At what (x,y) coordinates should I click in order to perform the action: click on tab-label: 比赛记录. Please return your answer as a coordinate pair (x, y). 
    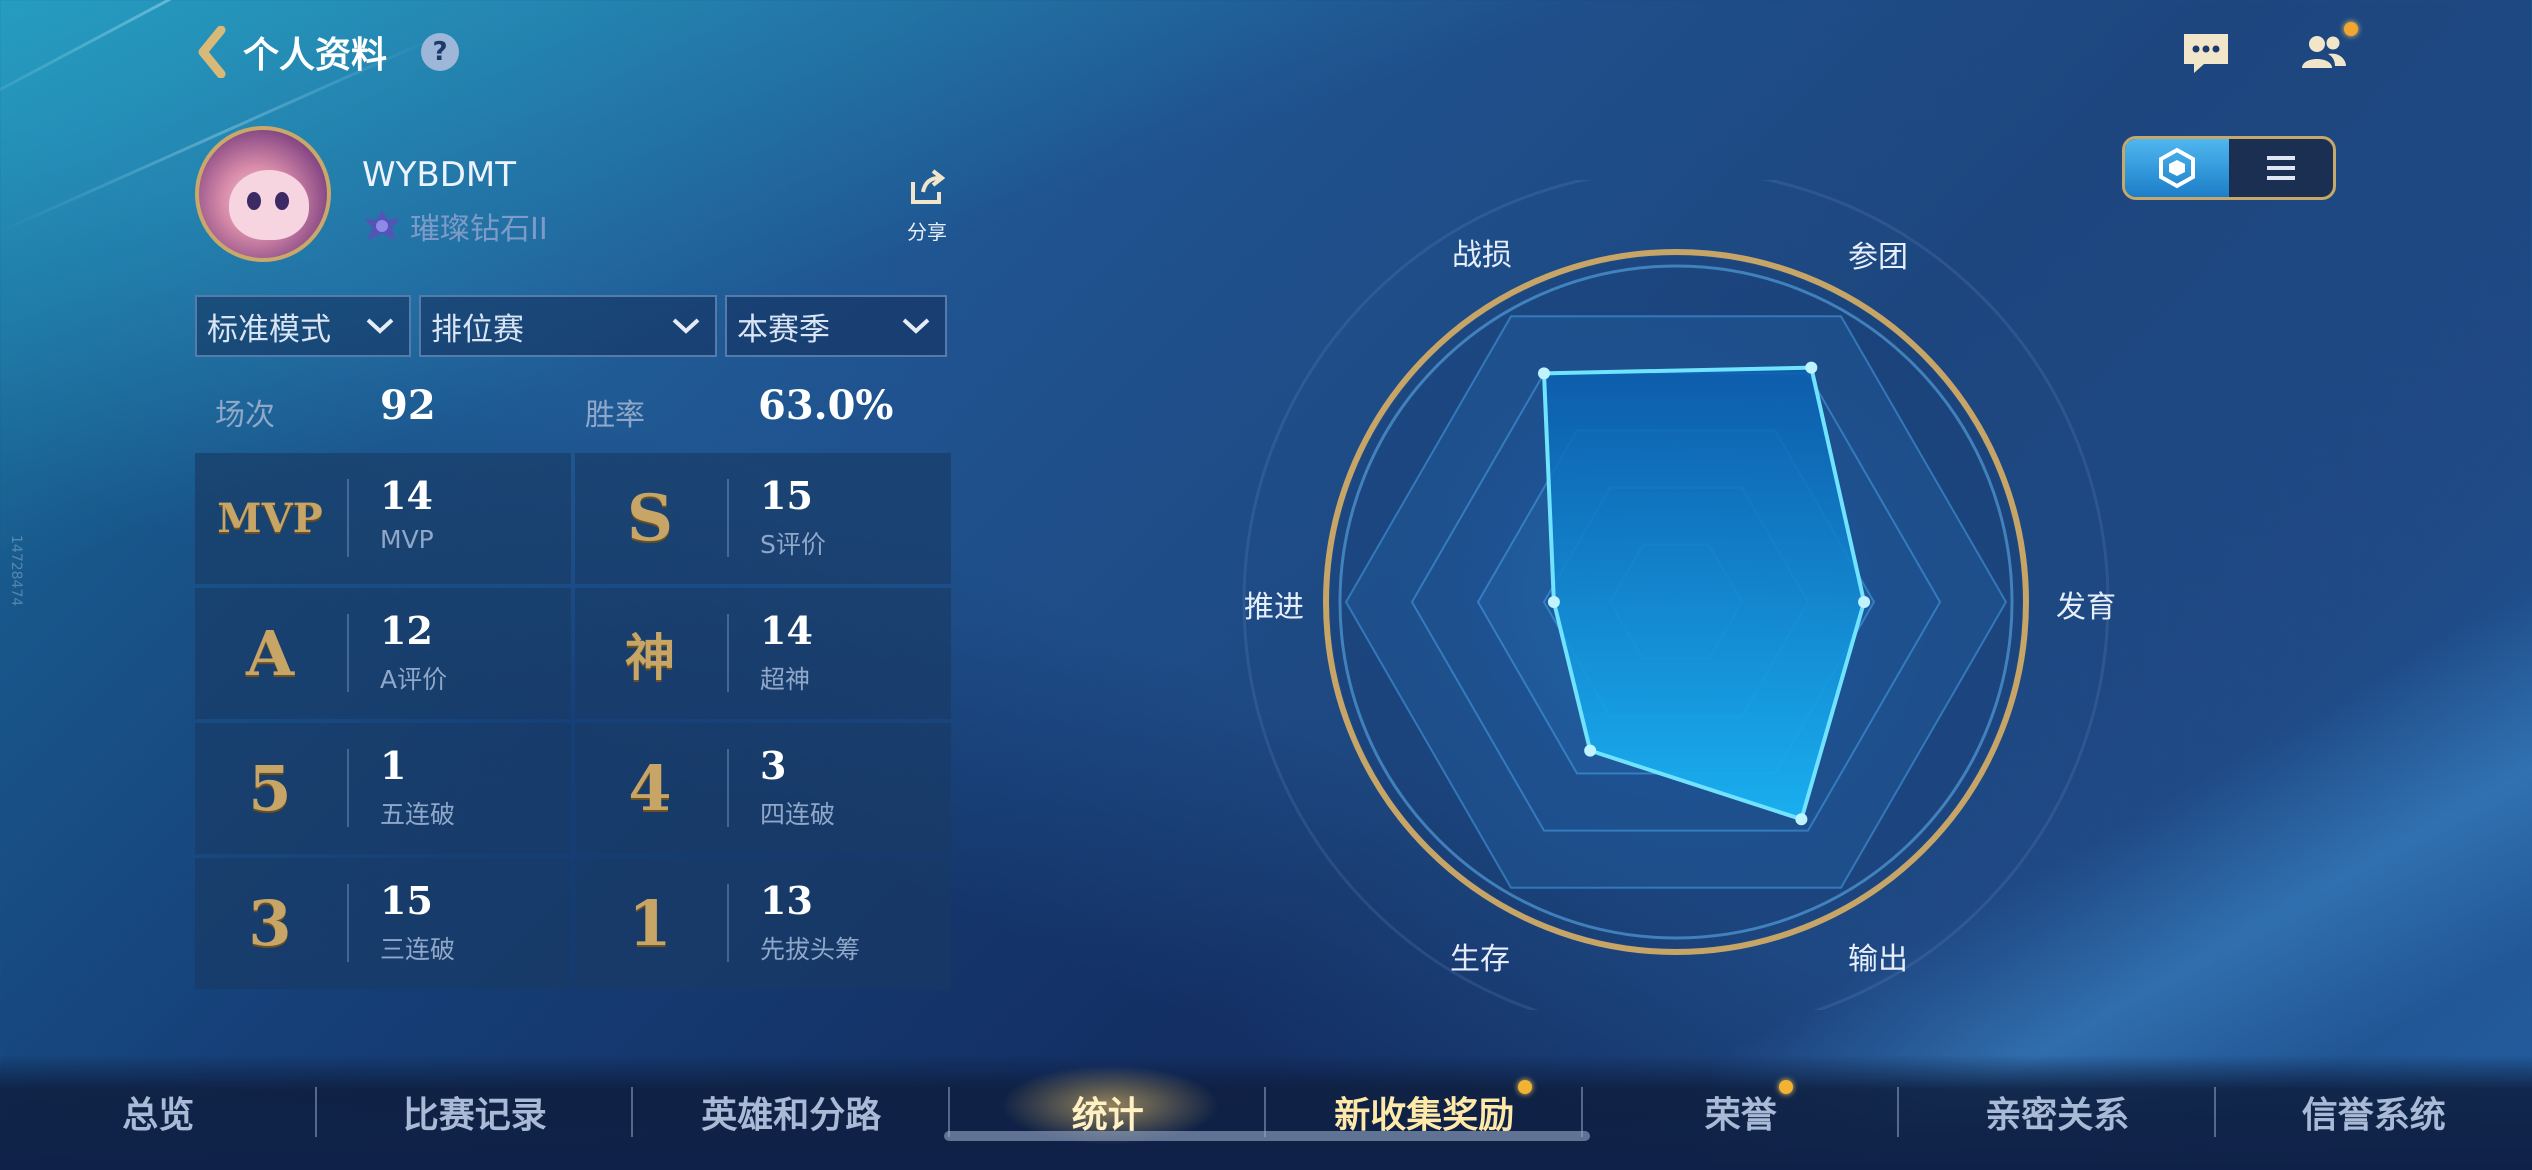
    Looking at the image, I should click on (474, 1115).